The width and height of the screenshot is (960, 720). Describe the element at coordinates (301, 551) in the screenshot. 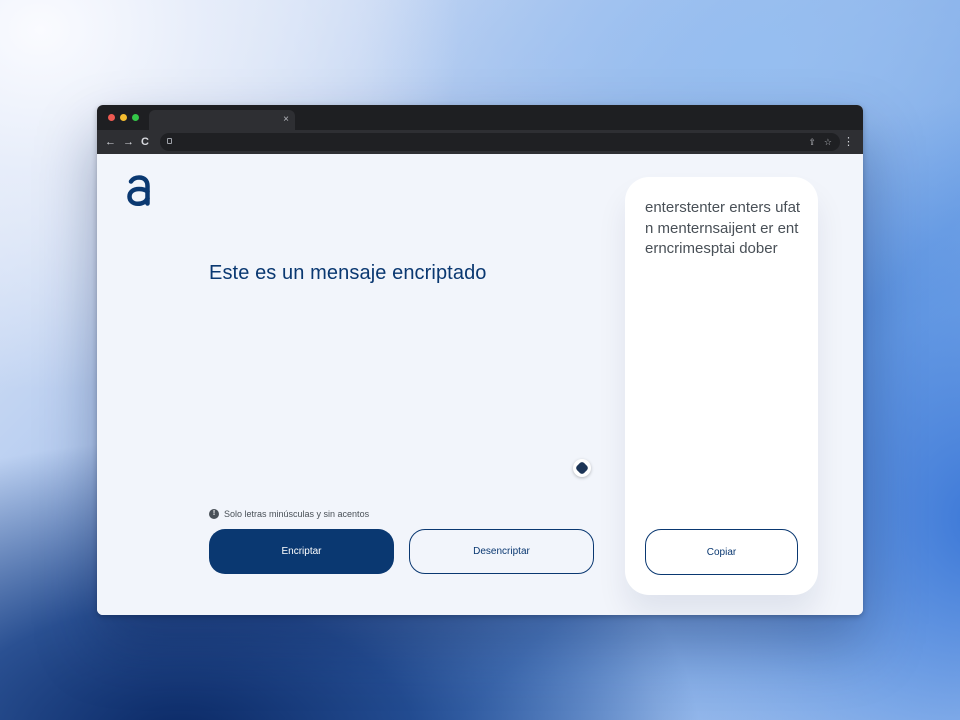

I see `encrypt-button: Encriptar` at that location.